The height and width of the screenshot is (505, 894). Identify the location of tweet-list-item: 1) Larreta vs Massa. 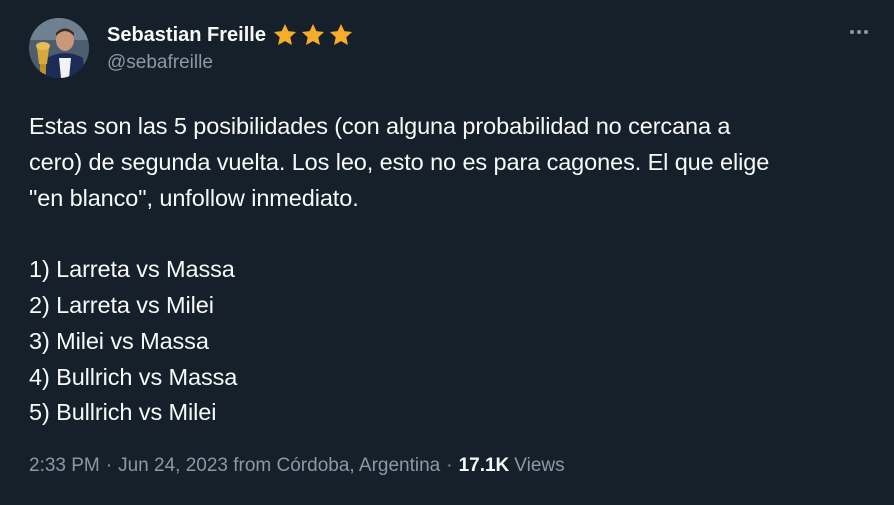
(132, 269).